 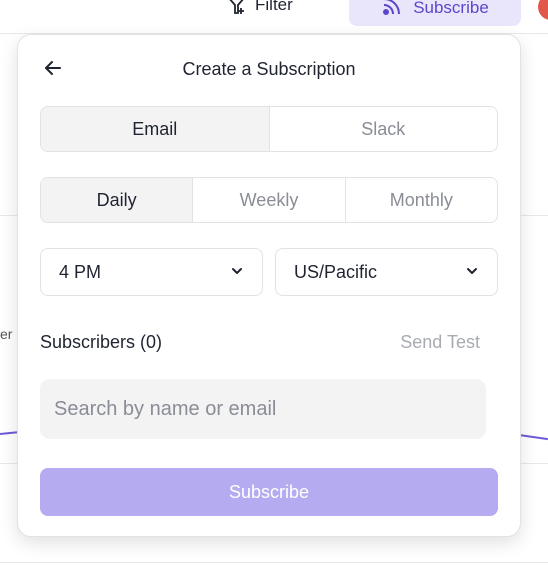 I want to click on filter-button: Filter, so click(x=259, y=9).